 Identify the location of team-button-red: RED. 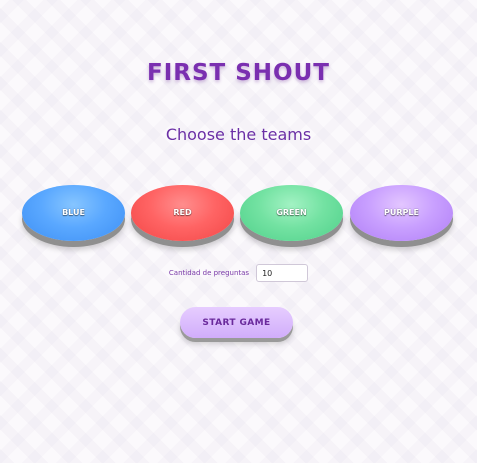
(182, 213).